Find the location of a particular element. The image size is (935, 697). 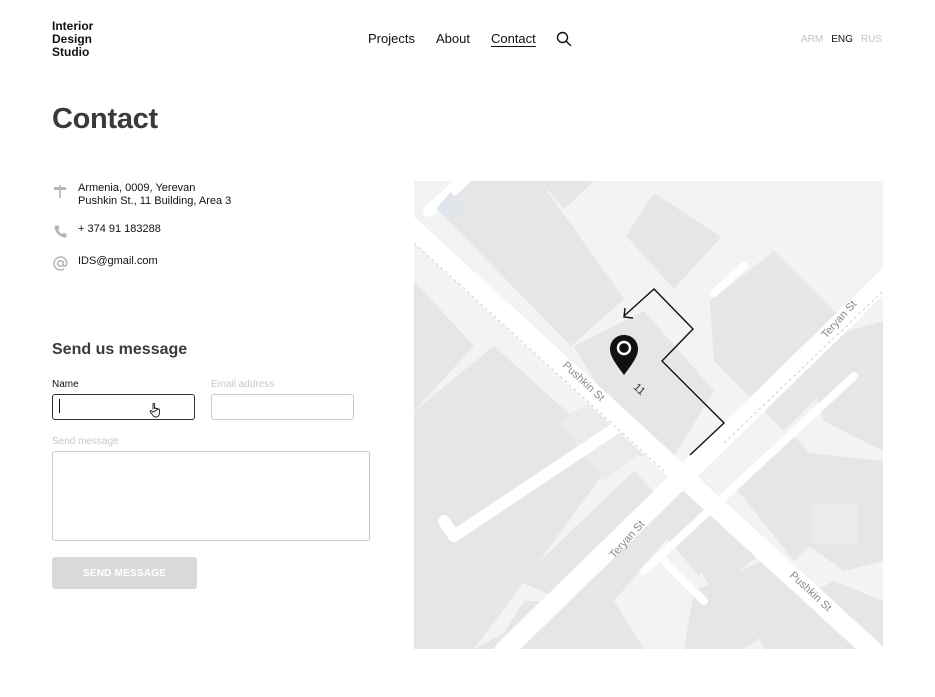

phone-row: + 374 91 183288 is located at coordinates (106, 231).